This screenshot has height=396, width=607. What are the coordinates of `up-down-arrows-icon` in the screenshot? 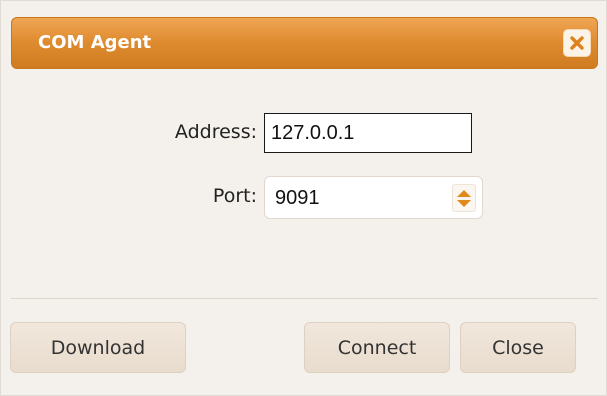 It's located at (464, 198).